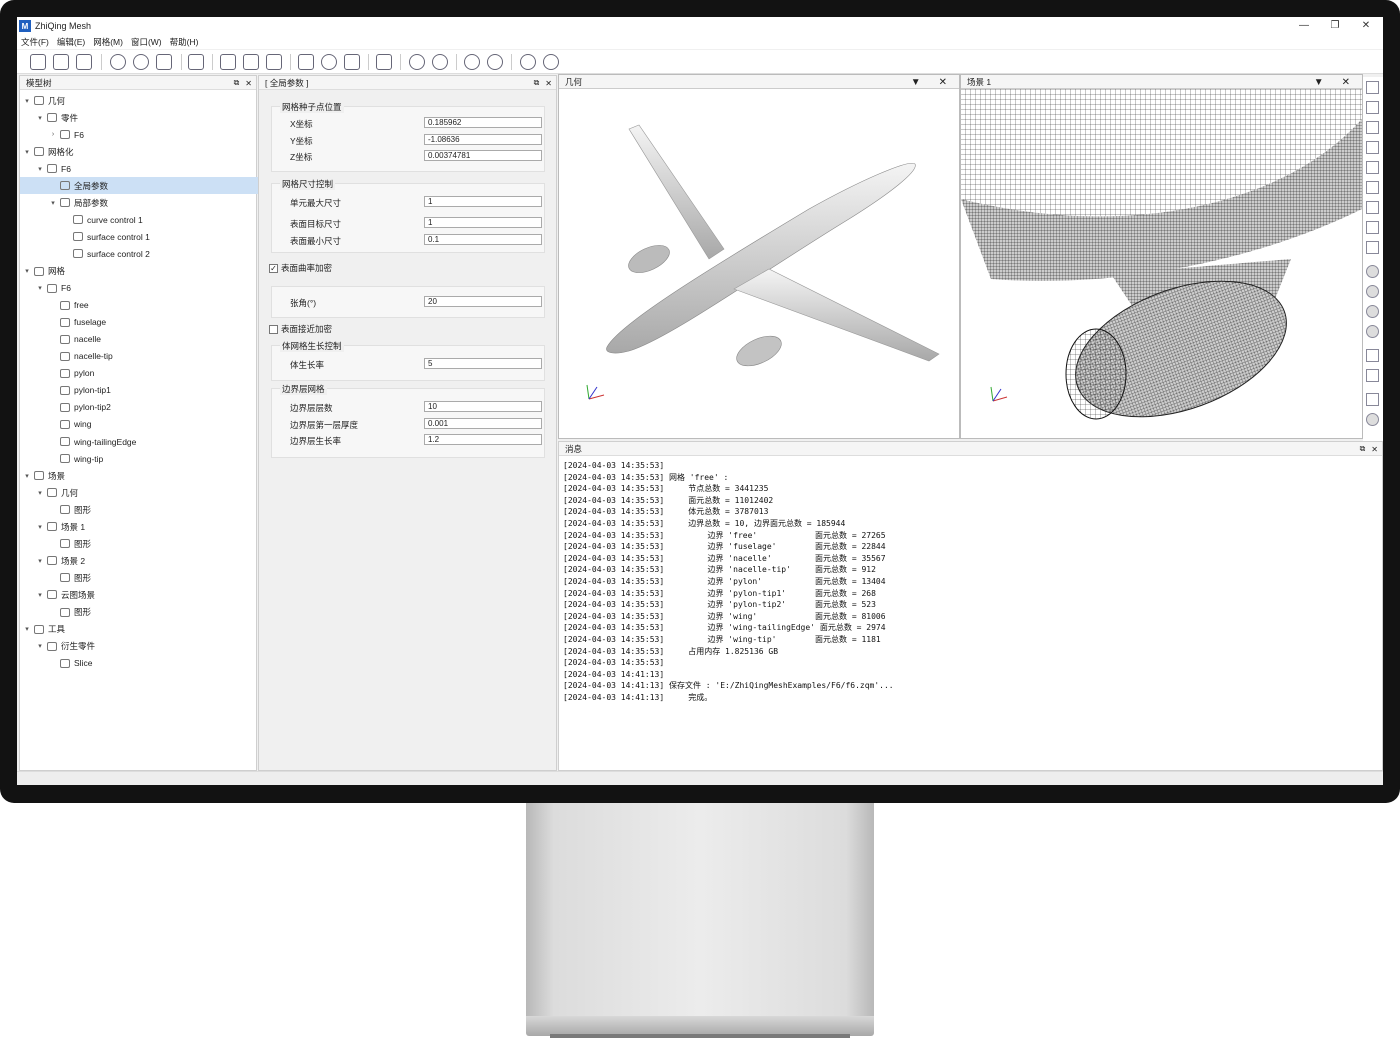 The height and width of the screenshot is (1038, 1400). What do you see at coordinates (61, 62) in the screenshot?
I see `open-file-icon` at bounding box center [61, 62].